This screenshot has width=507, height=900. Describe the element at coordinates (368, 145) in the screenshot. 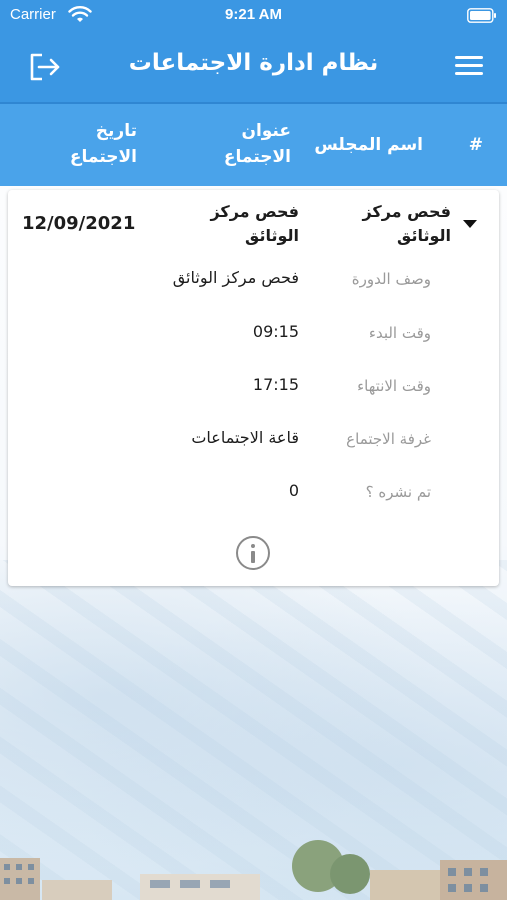

I see `header-council-name: اسم المجلس` at that location.